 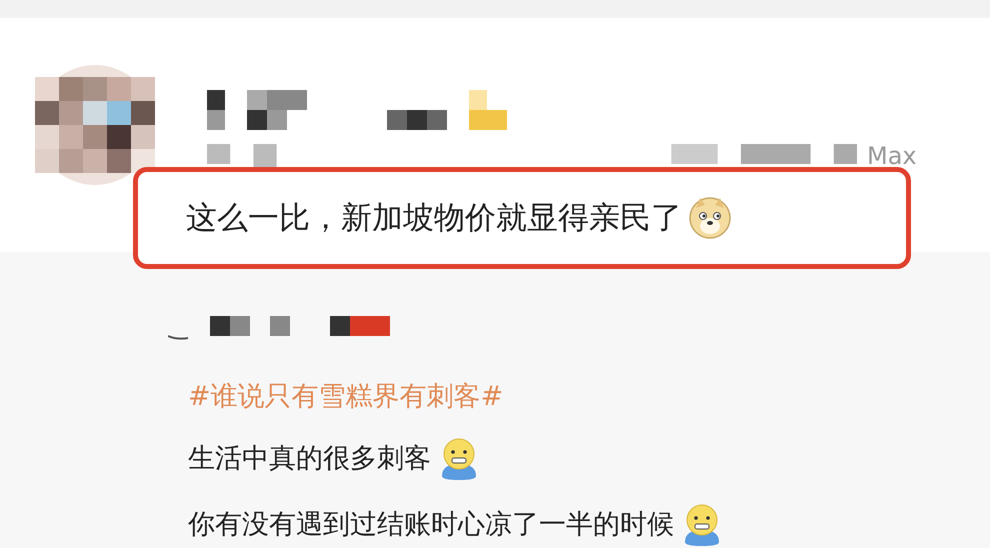 What do you see at coordinates (459, 458) in the screenshot?
I see `smiley-emoji-icon` at bounding box center [459, 458].